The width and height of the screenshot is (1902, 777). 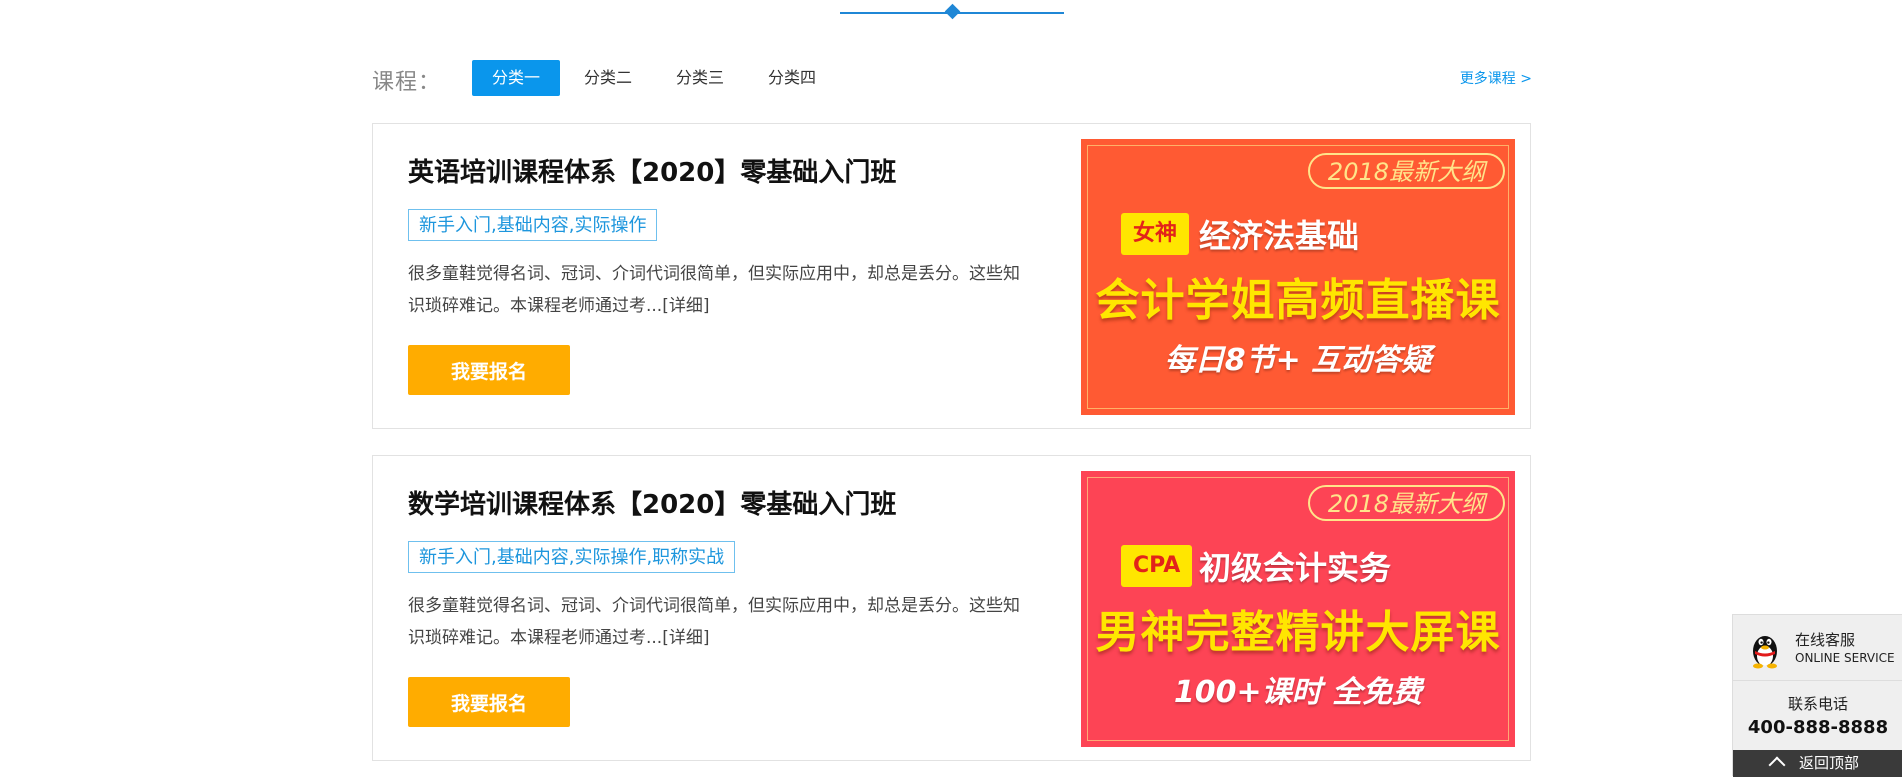 What do you see at coordinates (1845, 658) in the screenshot?
I see `online-service-label-en: ONLINE SERVICE` at bounding box center [1845, 658].